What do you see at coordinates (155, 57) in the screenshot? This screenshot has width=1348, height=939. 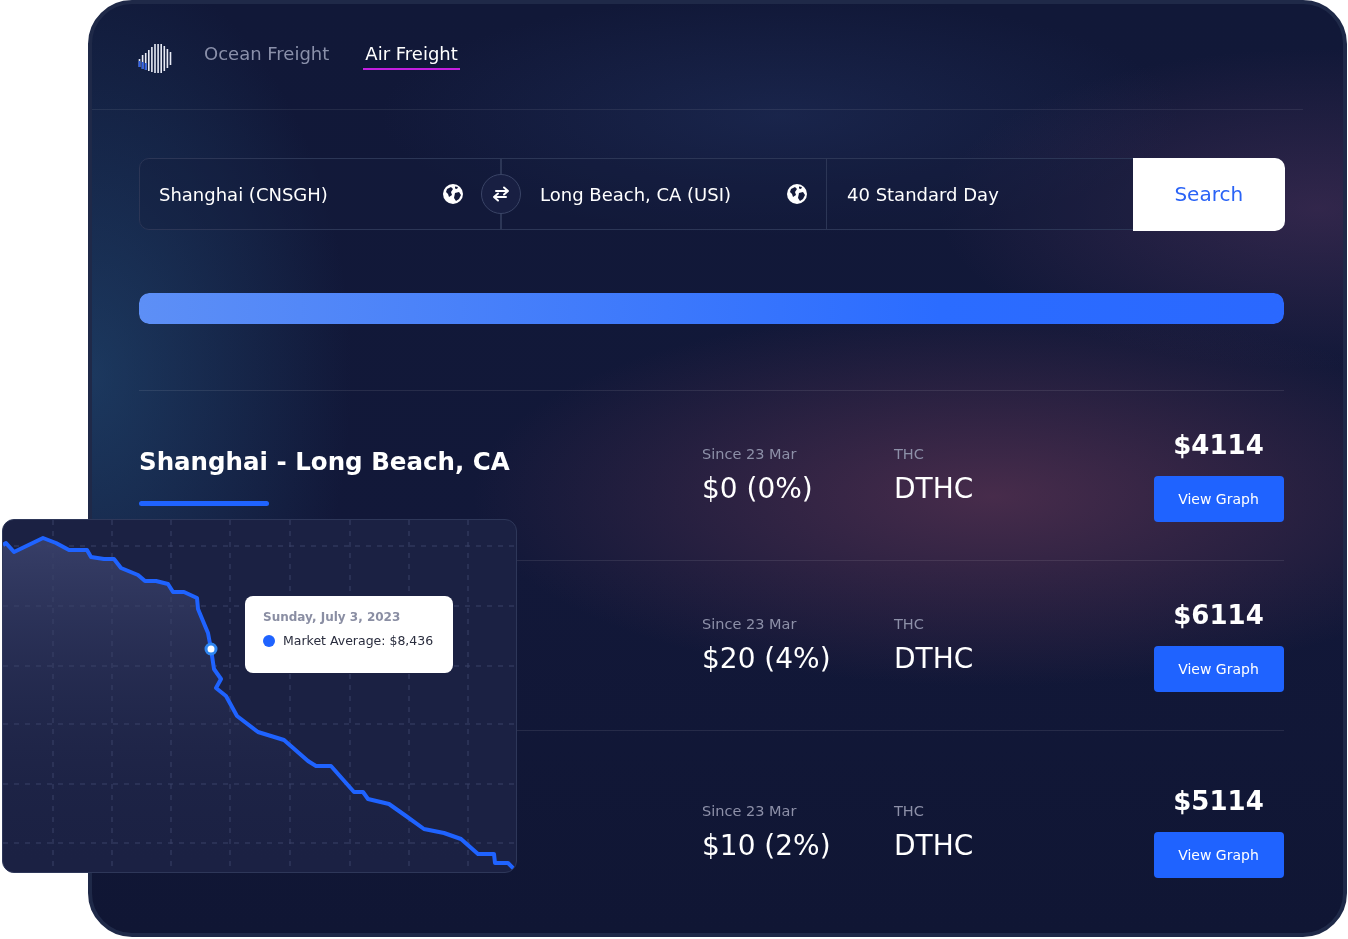 I see `striped-logo-icon` at bounding box center [155, 57].